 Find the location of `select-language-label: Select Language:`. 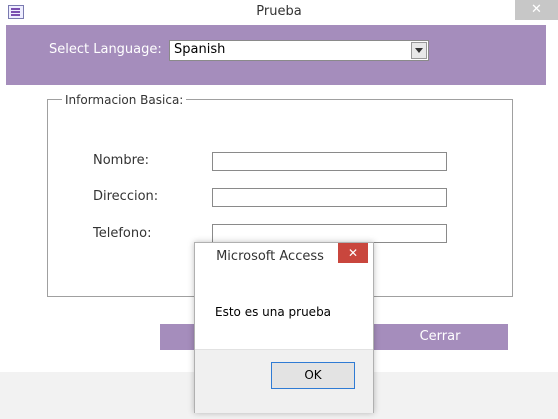

select-language-label: Select Language: is located at coordinates (105, 49).